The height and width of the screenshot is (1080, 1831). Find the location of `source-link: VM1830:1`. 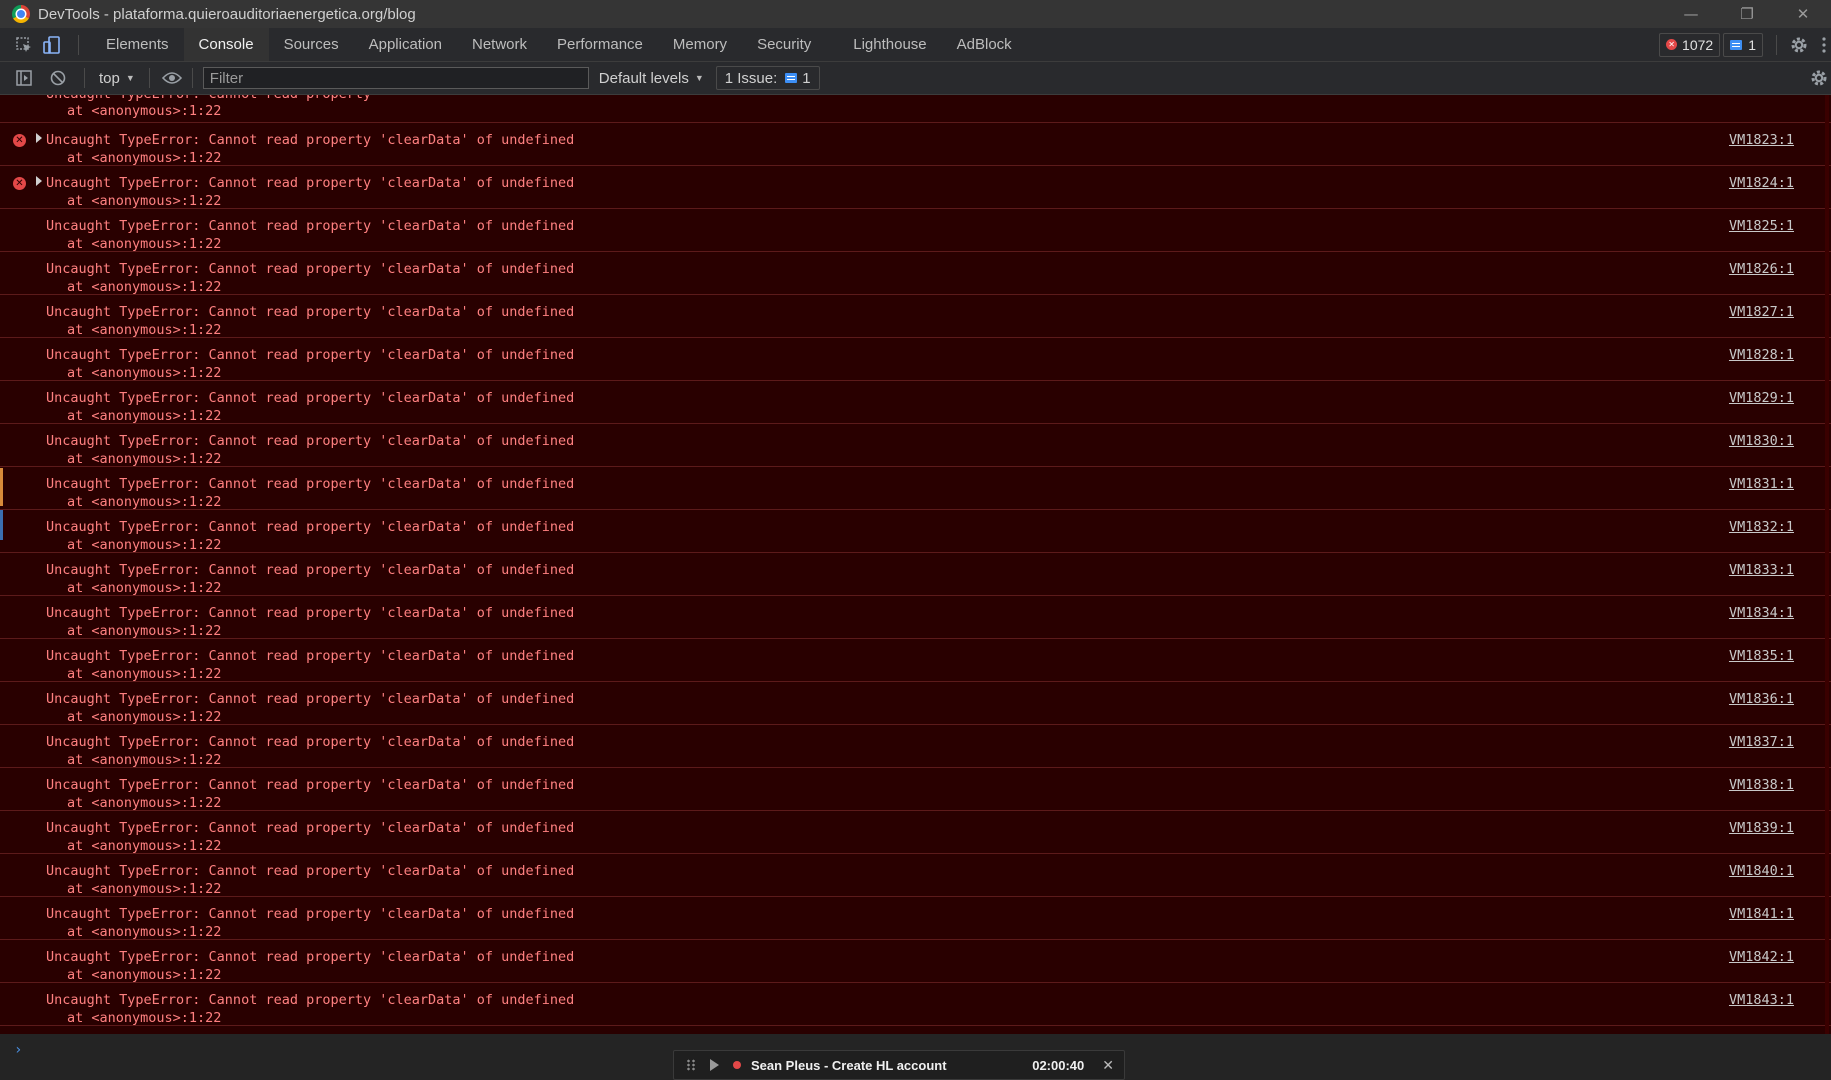

source-link: VM1830:1 is located at coordinates (1761, 441).